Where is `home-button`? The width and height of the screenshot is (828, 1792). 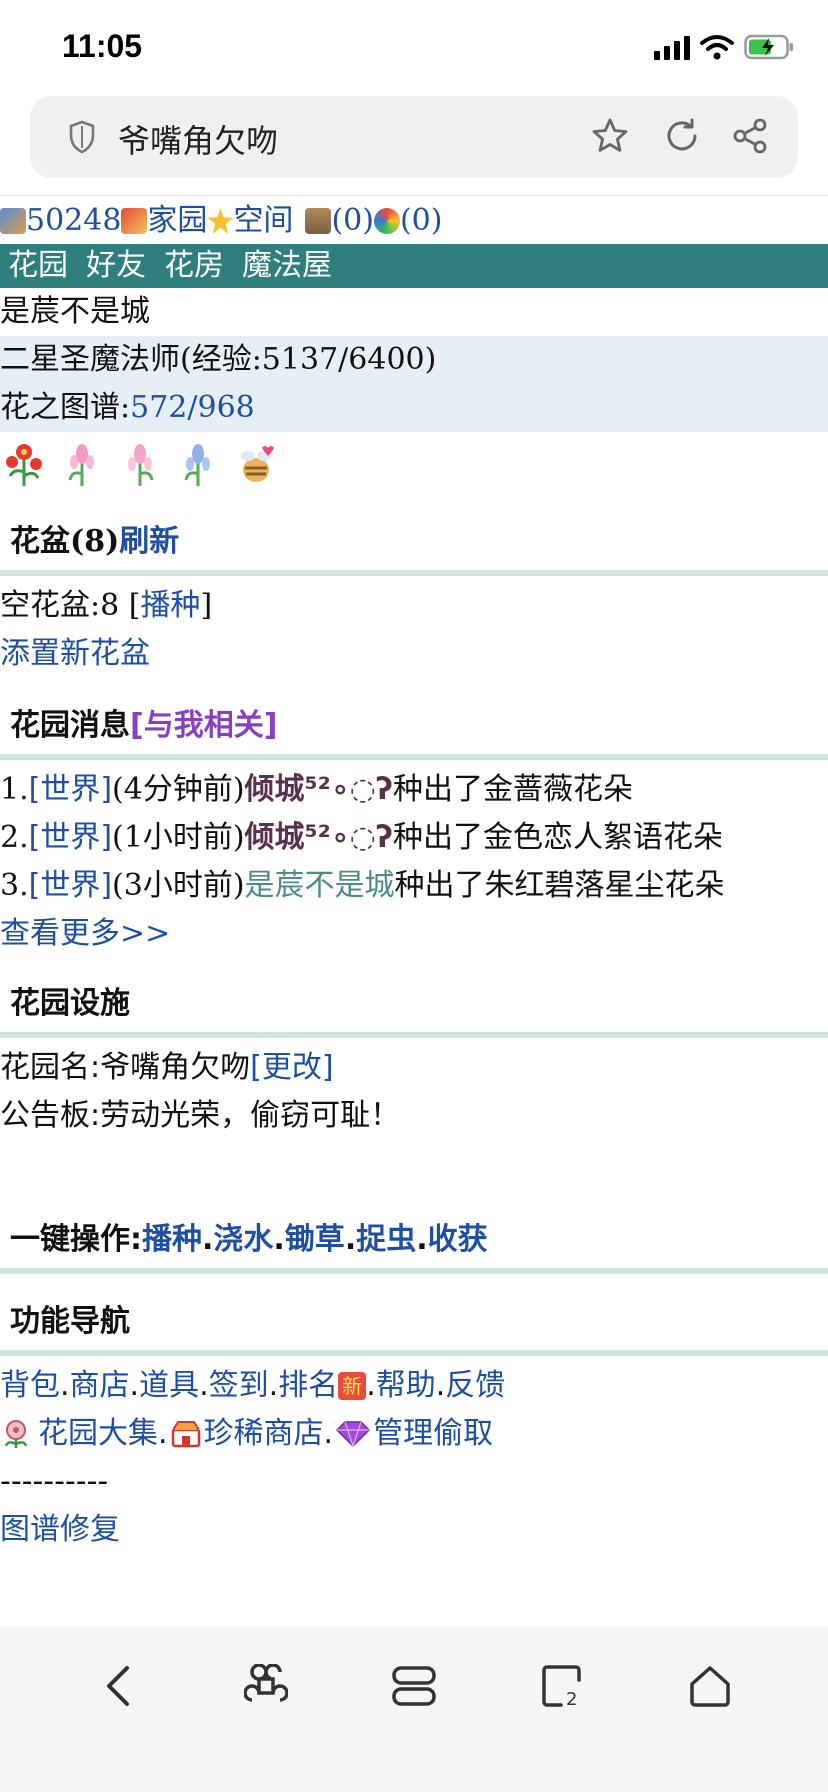
home-button is located at coordinates (710, 1686).